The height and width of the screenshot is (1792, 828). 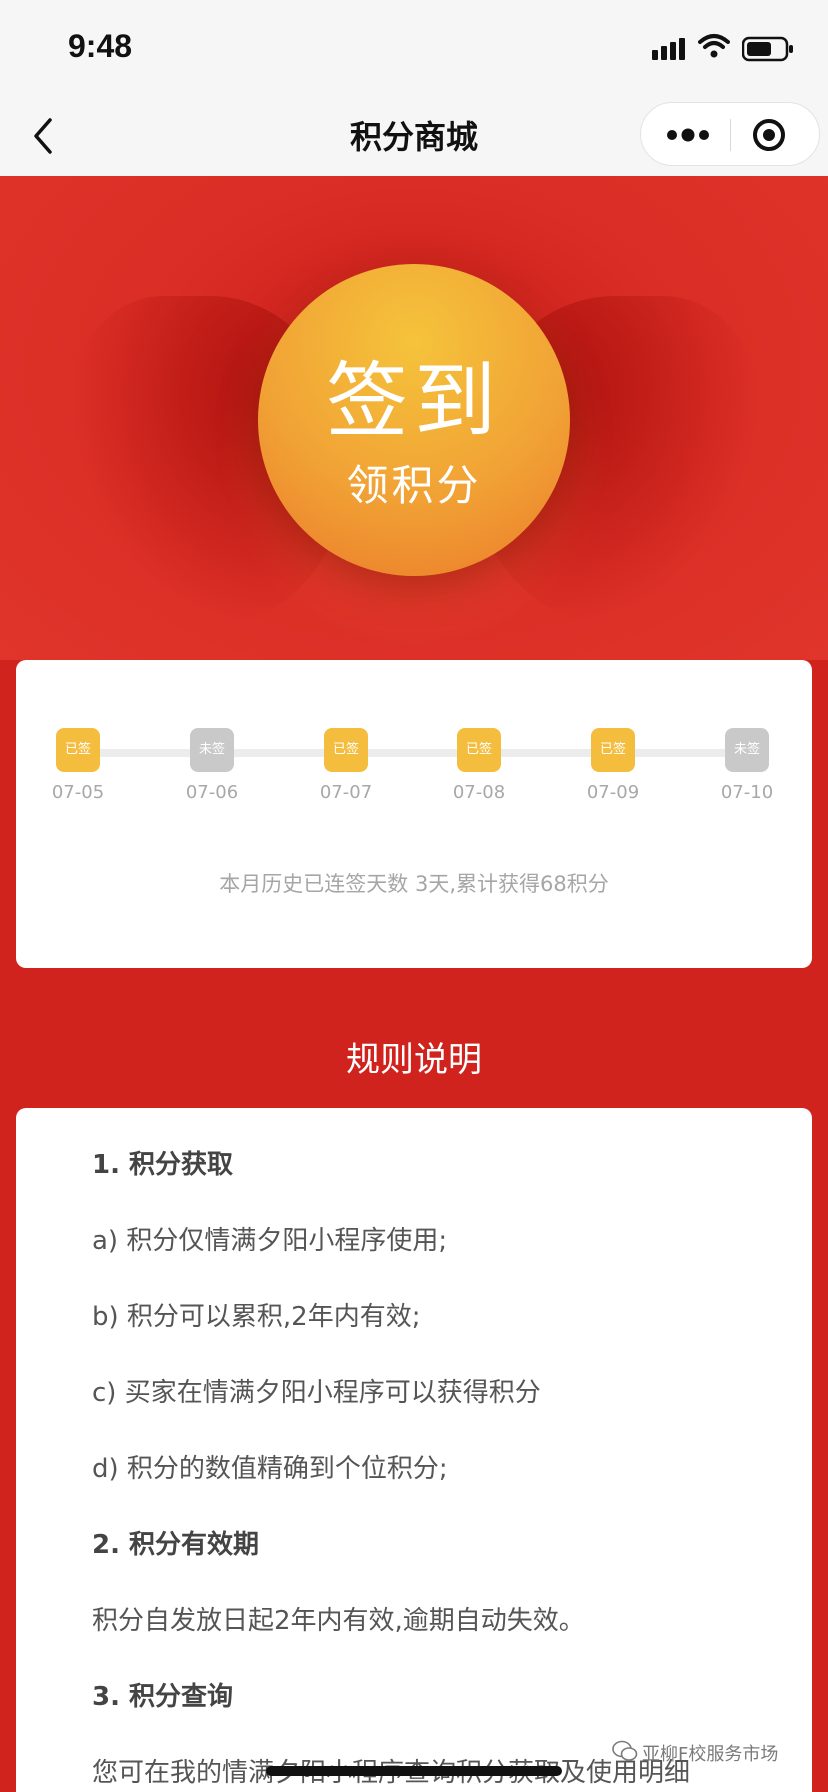 I want to click on sign-in-subtitle: 领积分, so click(x=414, y=485).